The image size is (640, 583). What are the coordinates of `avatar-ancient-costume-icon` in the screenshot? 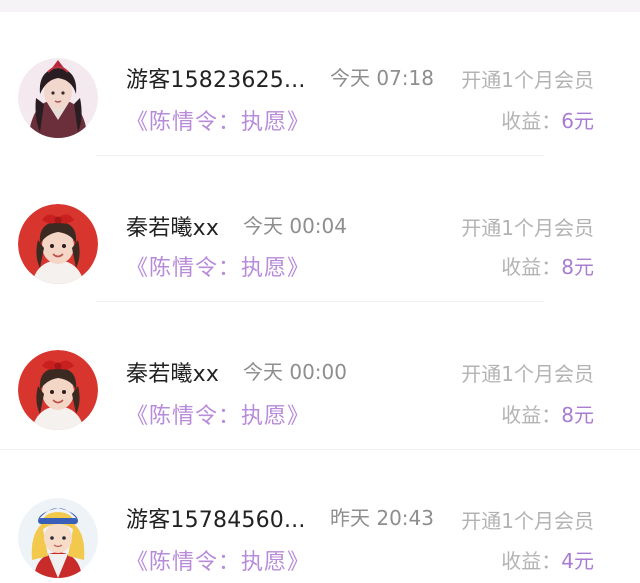 It's located at (58, 98).